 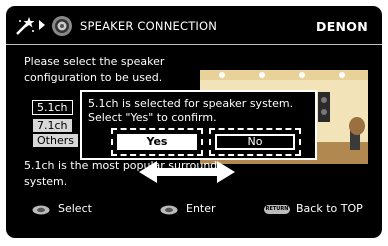 What do you see at coordinates (342, 26) in the screenshot?
I see `brand-logo: DENON` at bounding box center [342, 26].